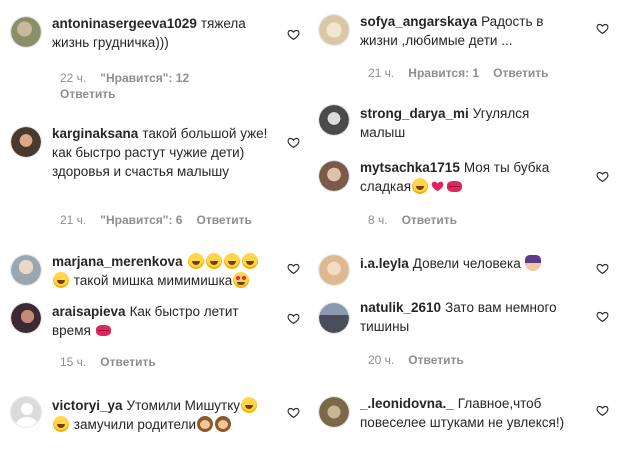 The height and width of the screenshot is (451, 617). I want to click on comment-username: victoryi_ya, so click(87, 405).